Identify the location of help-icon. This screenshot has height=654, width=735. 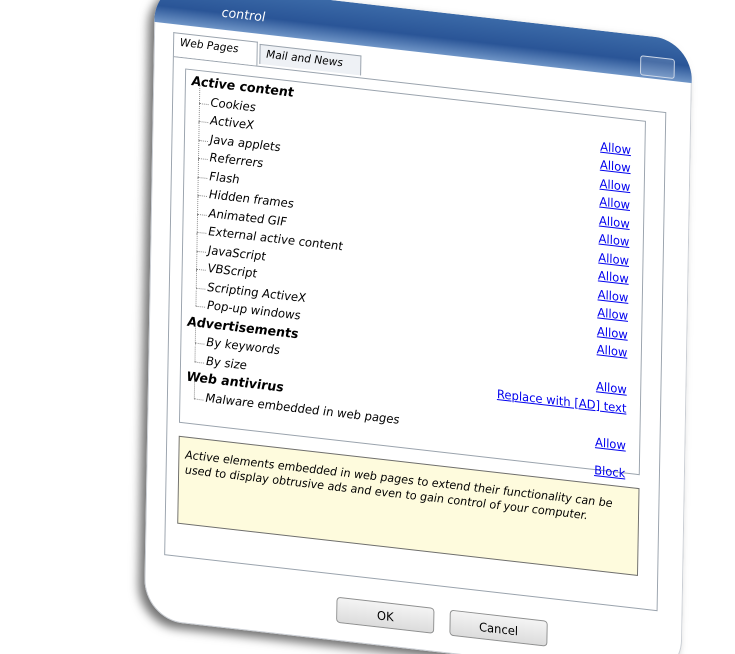
(657, 67).